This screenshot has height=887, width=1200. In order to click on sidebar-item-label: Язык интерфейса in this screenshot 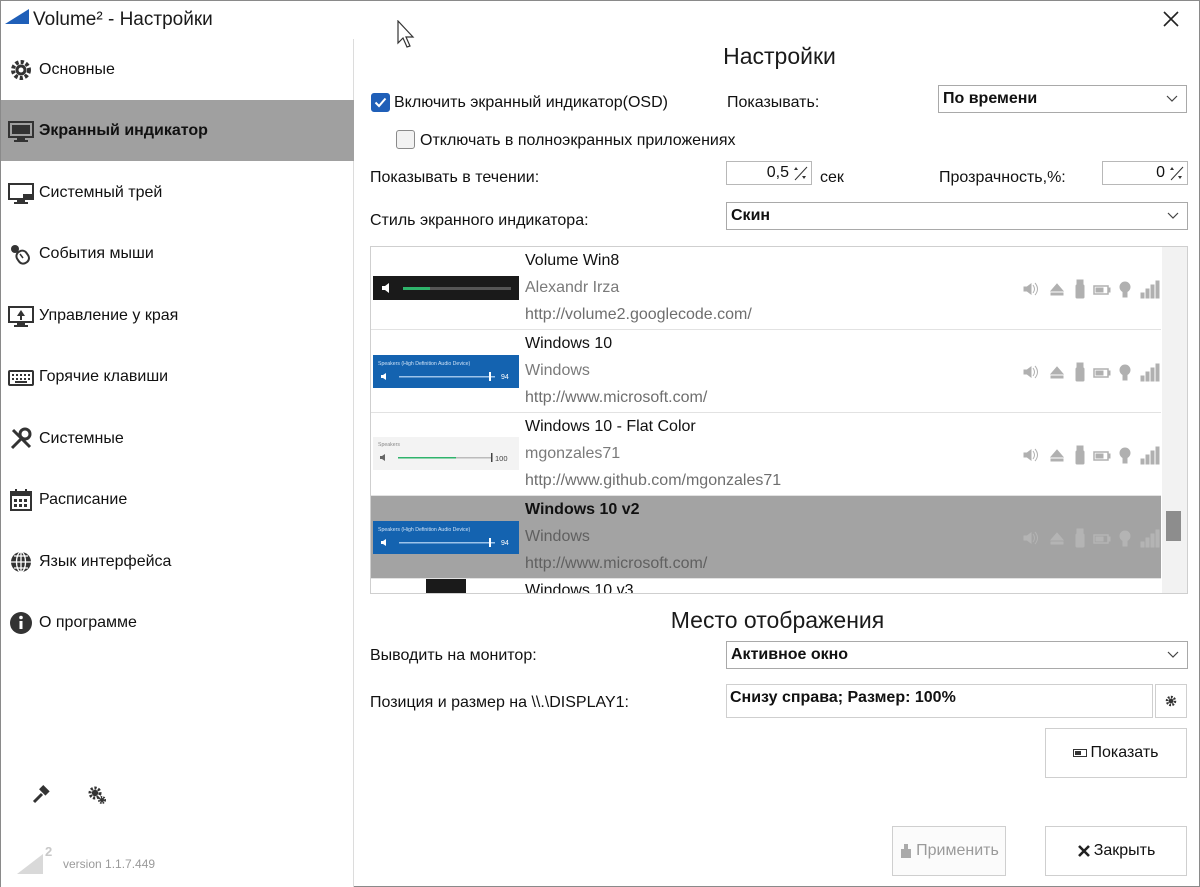, I will do `click(105, 561)`.